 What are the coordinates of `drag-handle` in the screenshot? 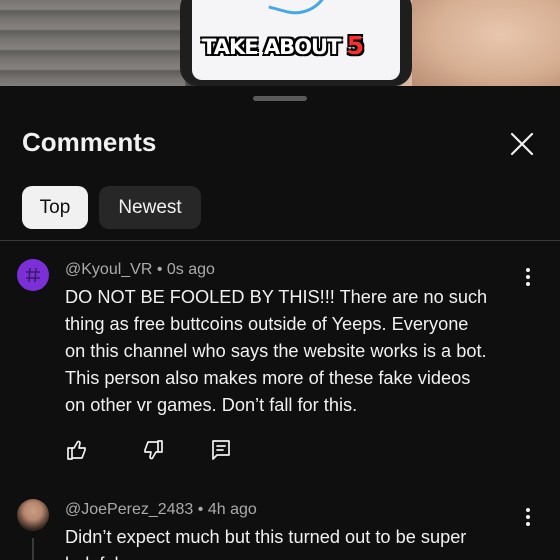 It's located at (280, 98).